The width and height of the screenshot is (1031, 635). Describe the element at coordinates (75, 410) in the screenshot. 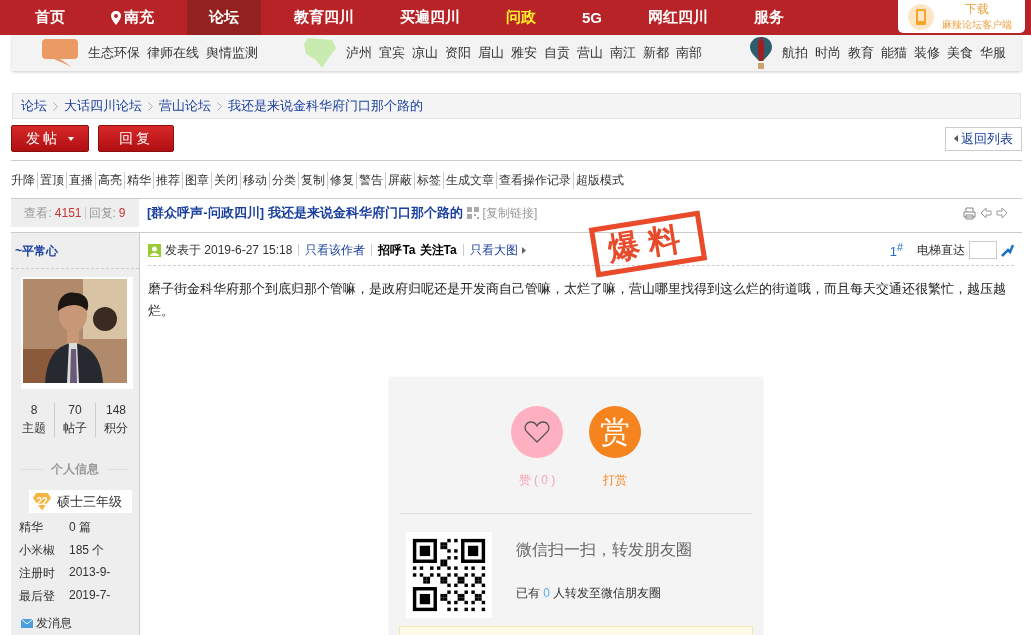

I see `stat-value: 70` at that location.